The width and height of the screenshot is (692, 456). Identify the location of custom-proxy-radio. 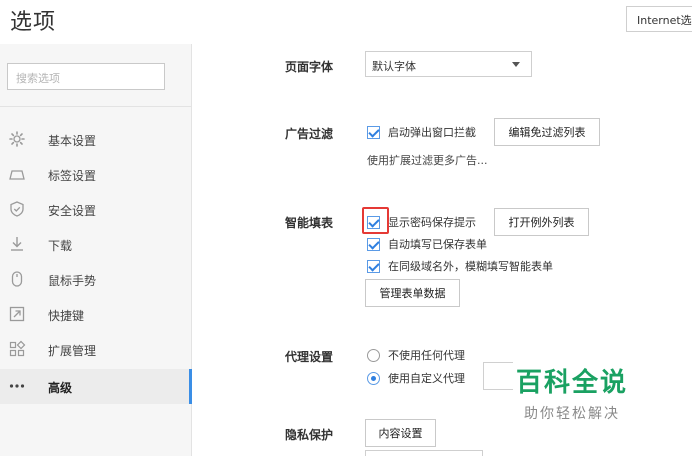
(373, 378).